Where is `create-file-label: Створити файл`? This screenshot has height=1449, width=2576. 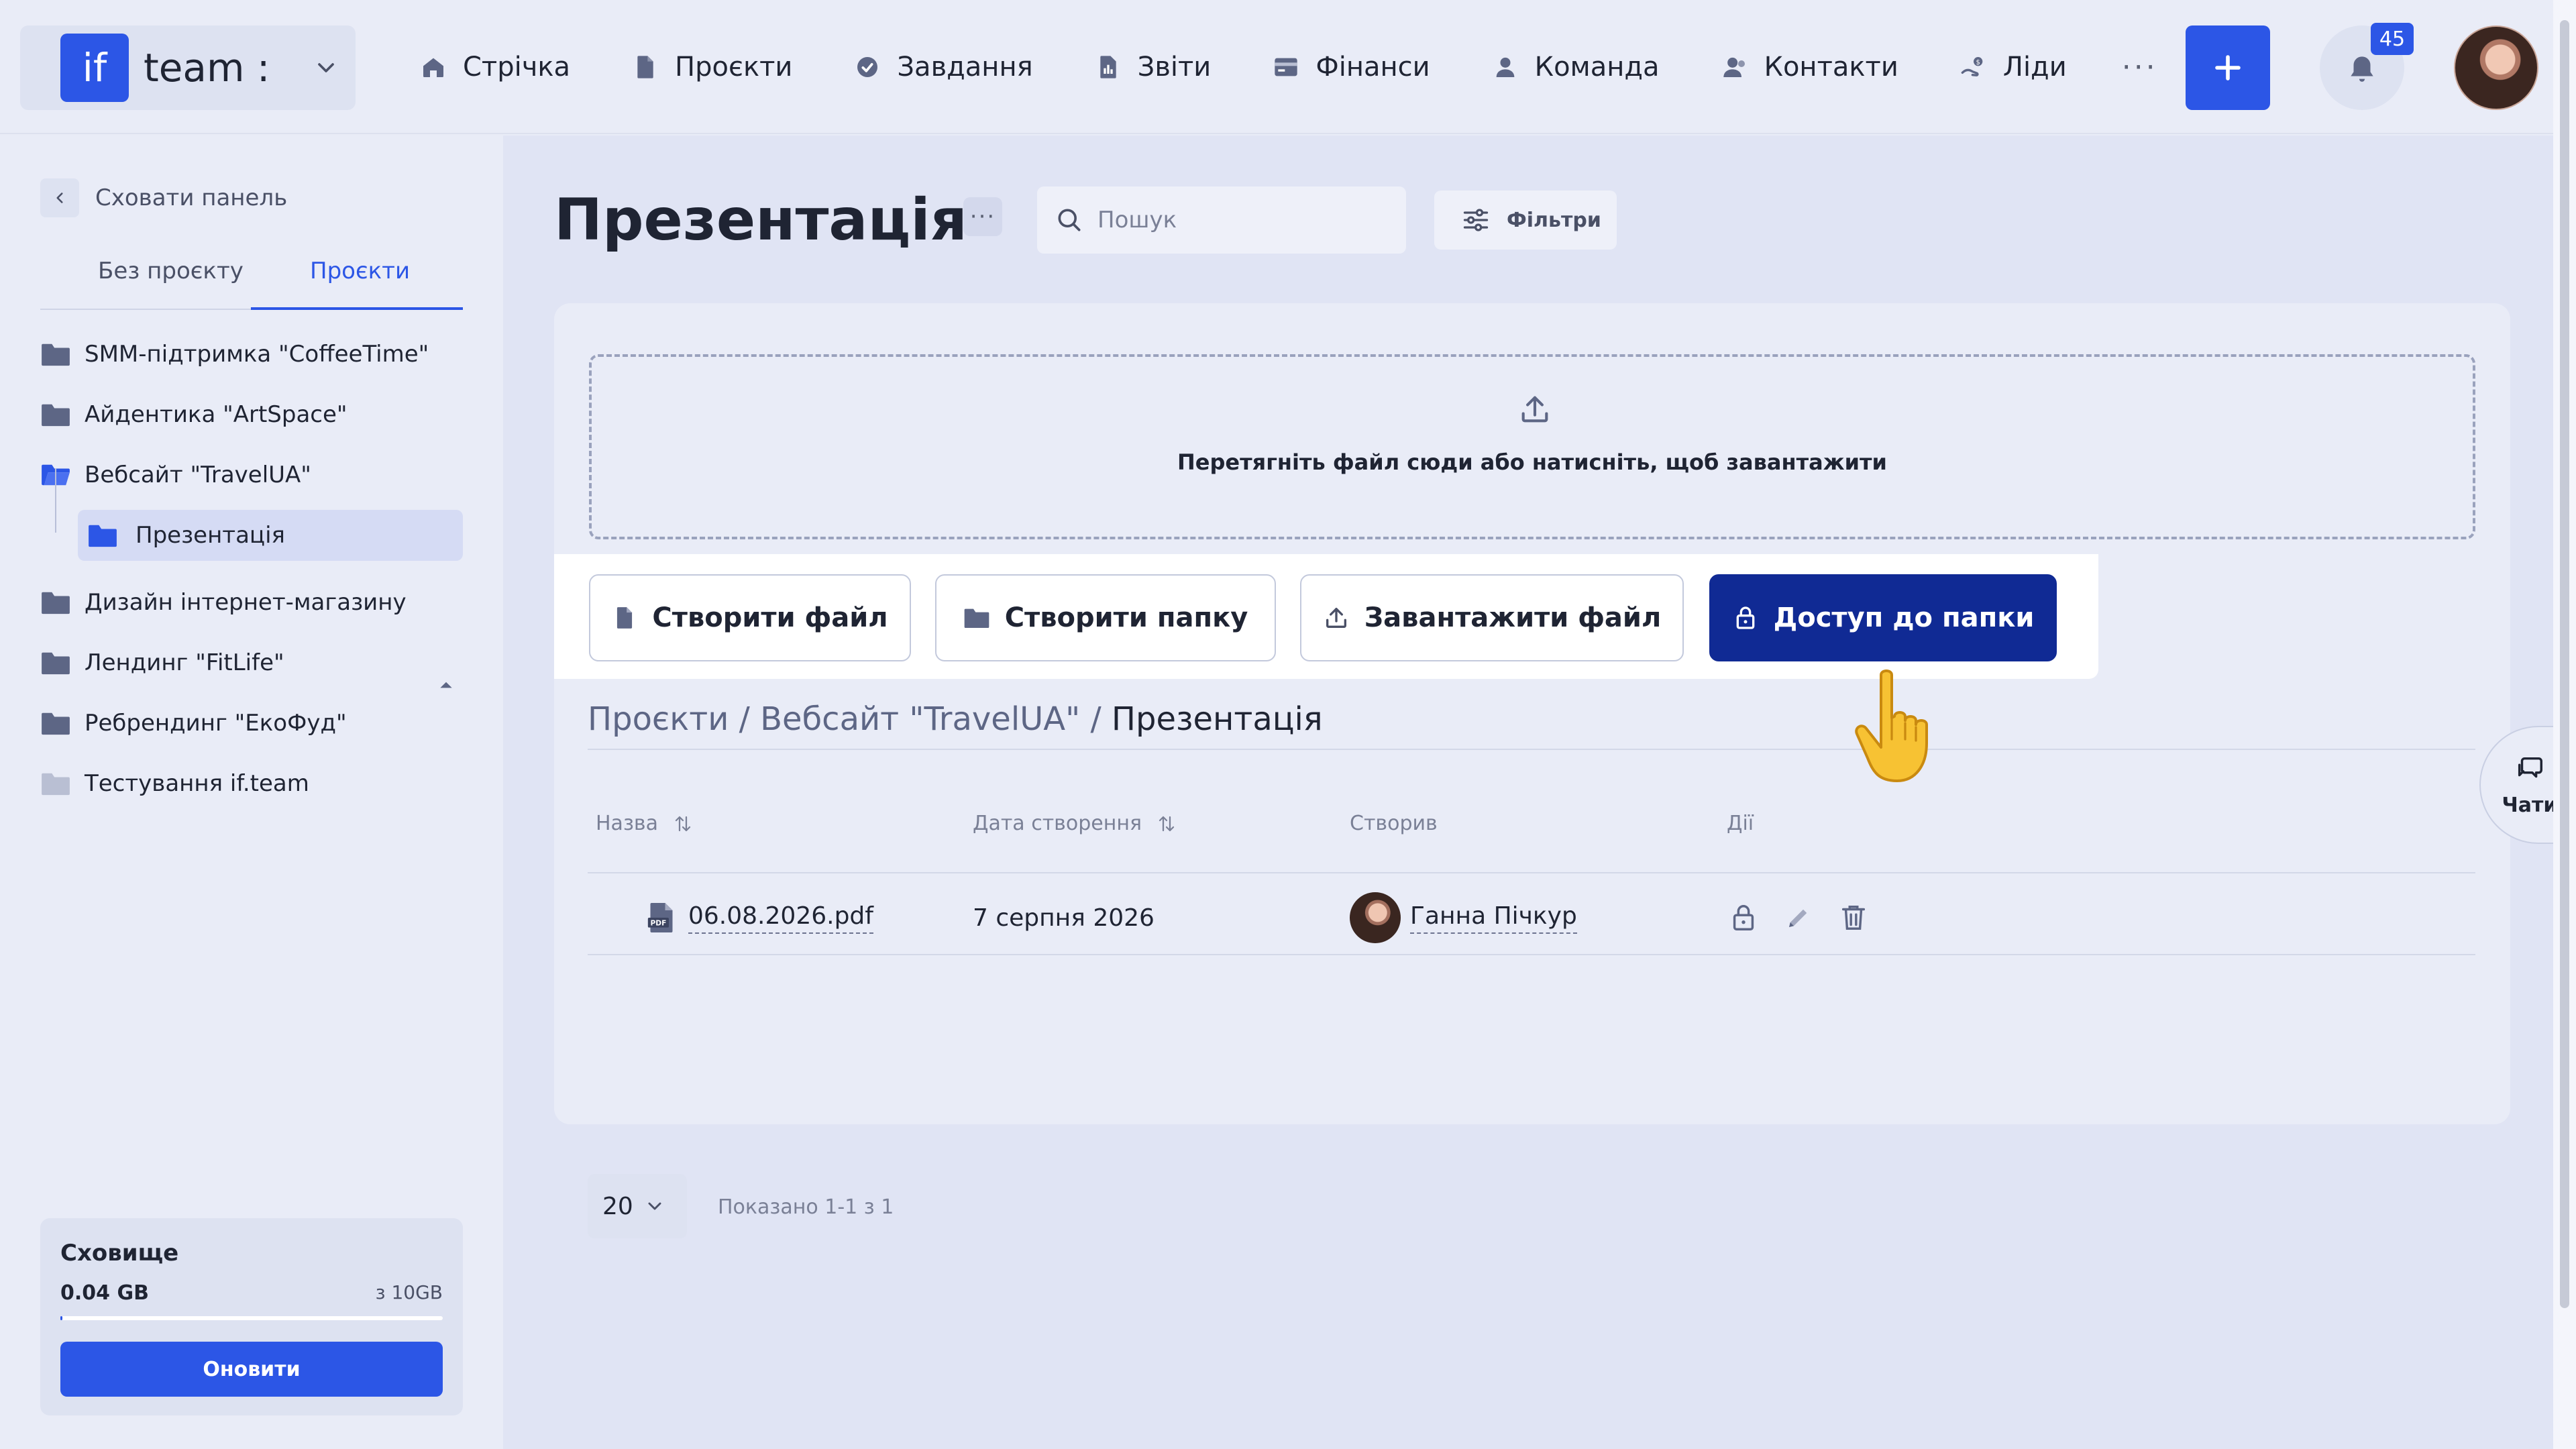
create-file-label: Створити файл is located at coordinates (770, 617).